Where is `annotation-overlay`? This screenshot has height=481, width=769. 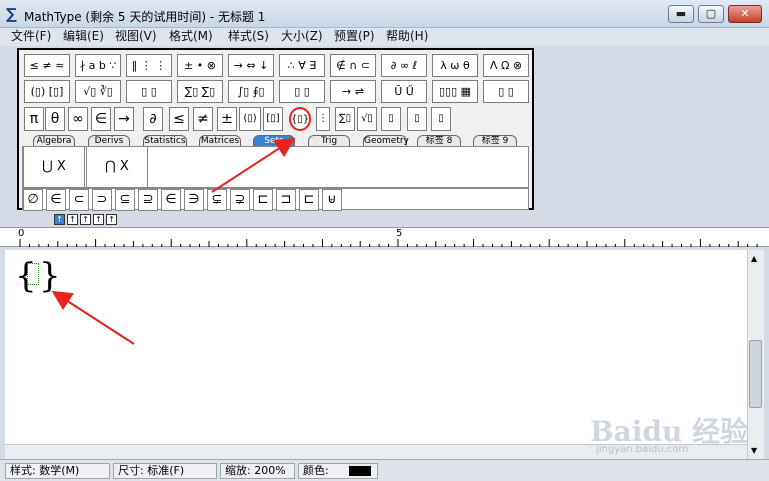 annotation-overlay is located at coordinates (173, 241).